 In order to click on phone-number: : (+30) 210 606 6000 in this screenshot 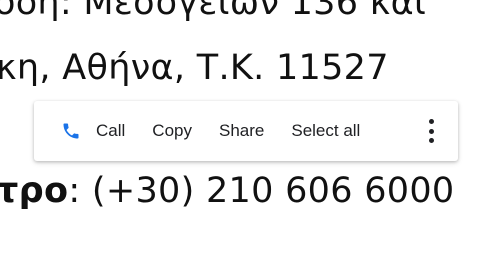, I will do `click(261, 191)`.